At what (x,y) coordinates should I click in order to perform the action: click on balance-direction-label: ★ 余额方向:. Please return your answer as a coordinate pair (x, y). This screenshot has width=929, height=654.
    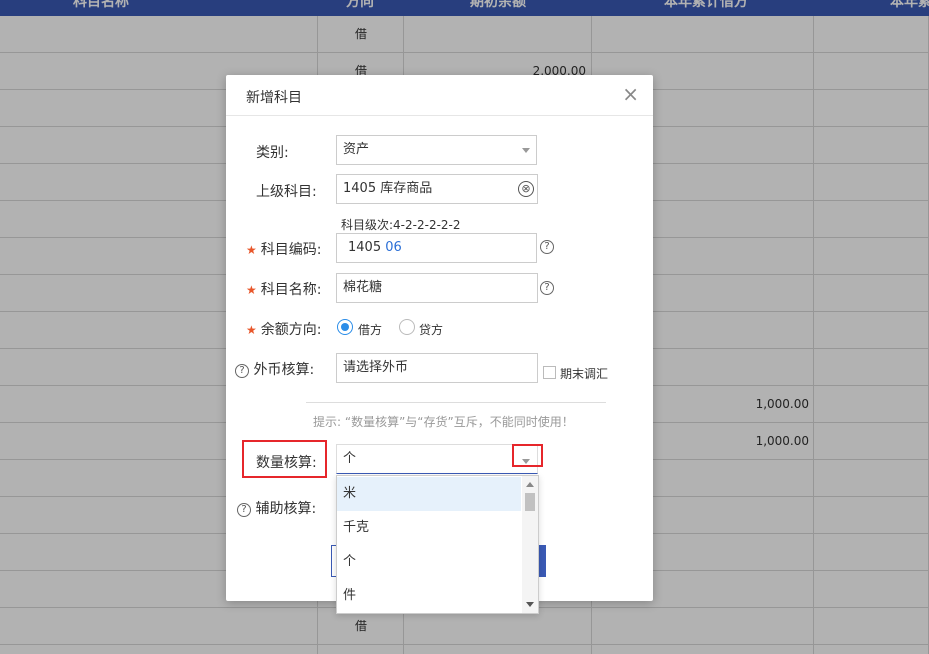
    Looking at the image, I should click on (283, 329).